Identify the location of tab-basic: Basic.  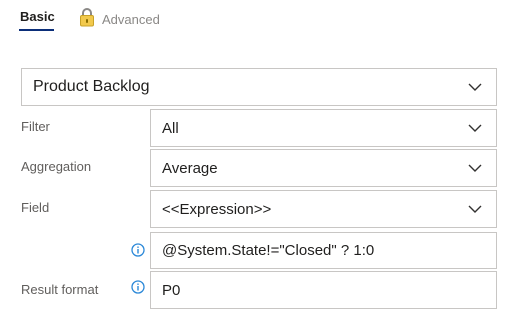
(37, 16).